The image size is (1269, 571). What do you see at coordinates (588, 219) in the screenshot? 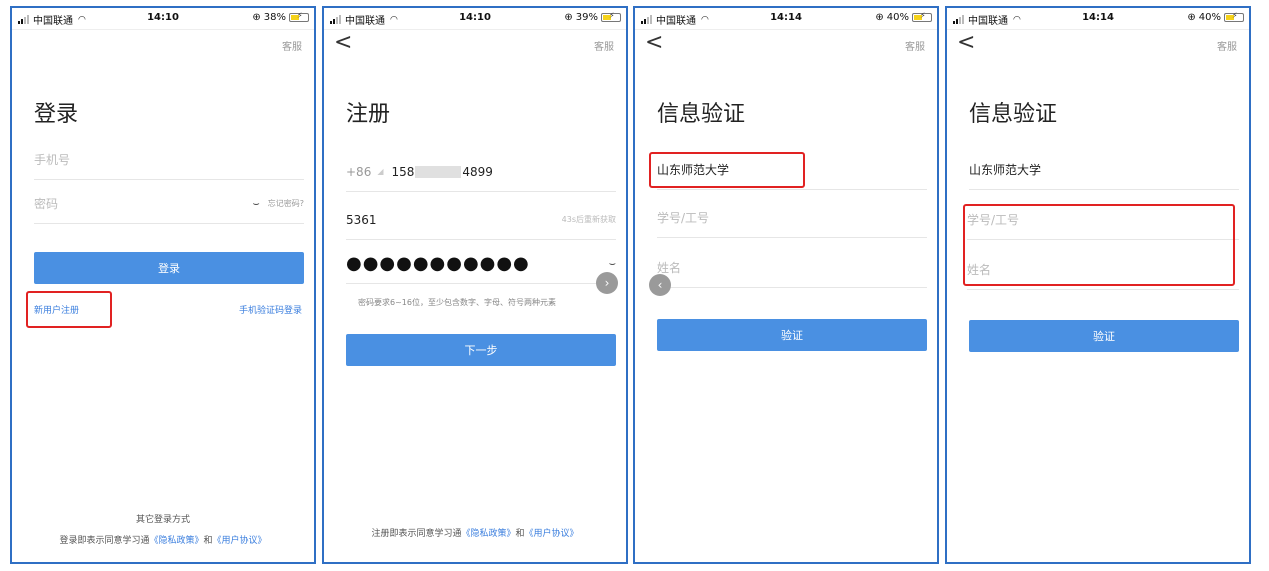
I see `resend-countdown: 43s后重新获取` at bounding box center [588, 219].